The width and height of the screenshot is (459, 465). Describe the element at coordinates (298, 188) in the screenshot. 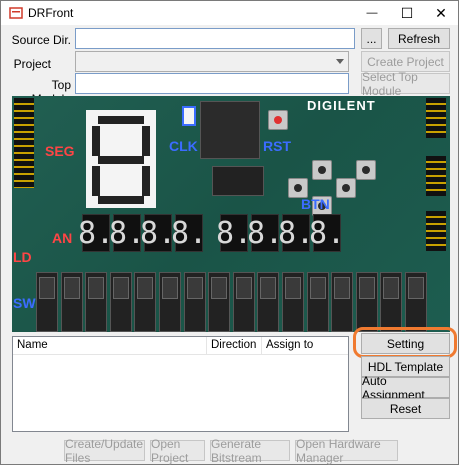

I see `btn-left` at that location.